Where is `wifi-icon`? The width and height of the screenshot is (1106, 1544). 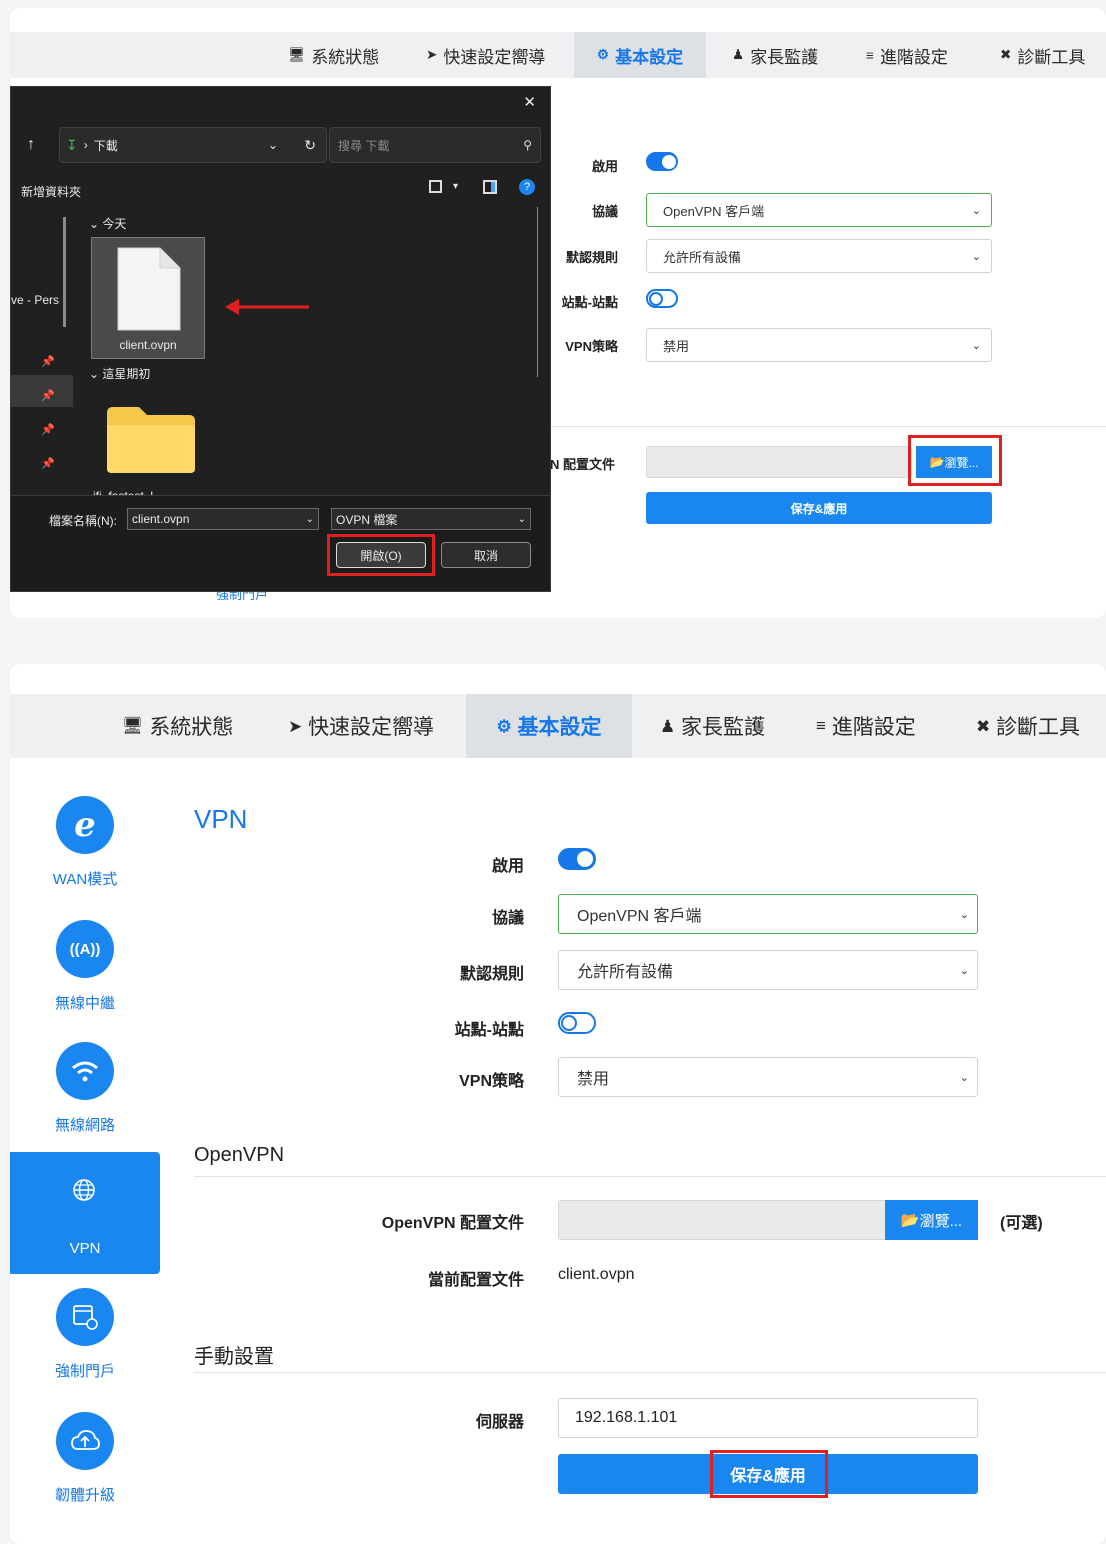
wifi-icon is located at coordinates (85, 1071).